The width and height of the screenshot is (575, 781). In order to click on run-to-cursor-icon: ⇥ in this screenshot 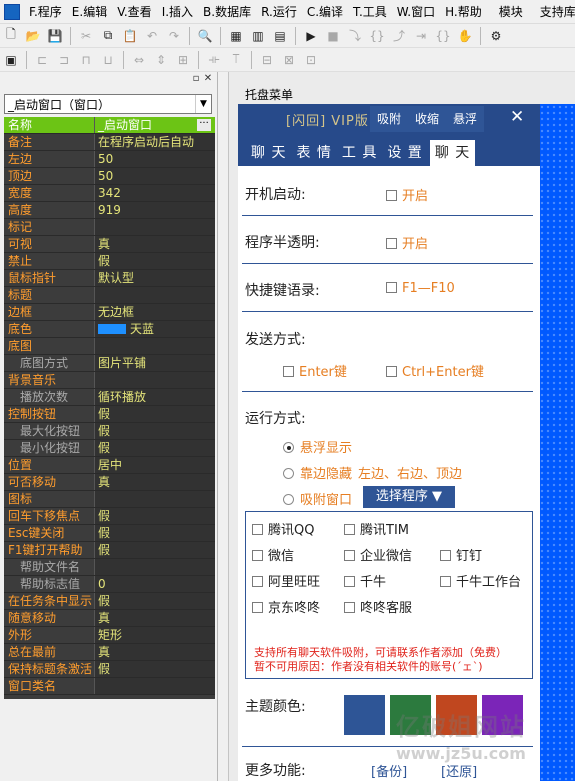, I will do `click(421, 36)`.